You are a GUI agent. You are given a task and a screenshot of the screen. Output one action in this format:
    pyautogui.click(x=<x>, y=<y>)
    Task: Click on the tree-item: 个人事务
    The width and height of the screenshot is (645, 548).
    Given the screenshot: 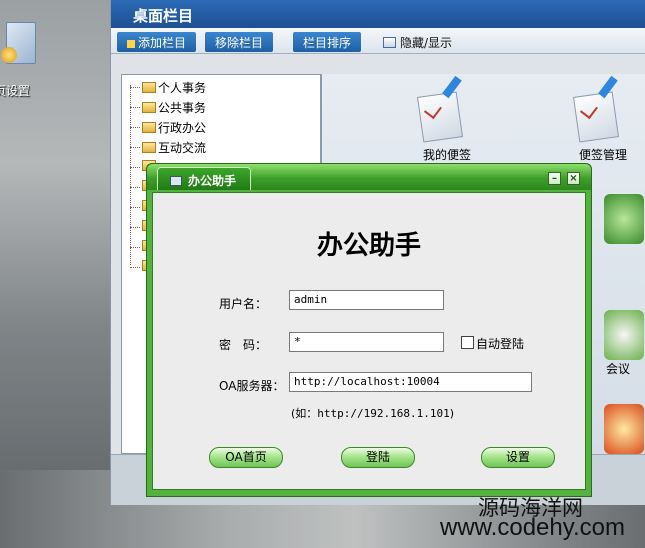 What is the action you would take?
    pyautogui.click(x=168, y=88)
    